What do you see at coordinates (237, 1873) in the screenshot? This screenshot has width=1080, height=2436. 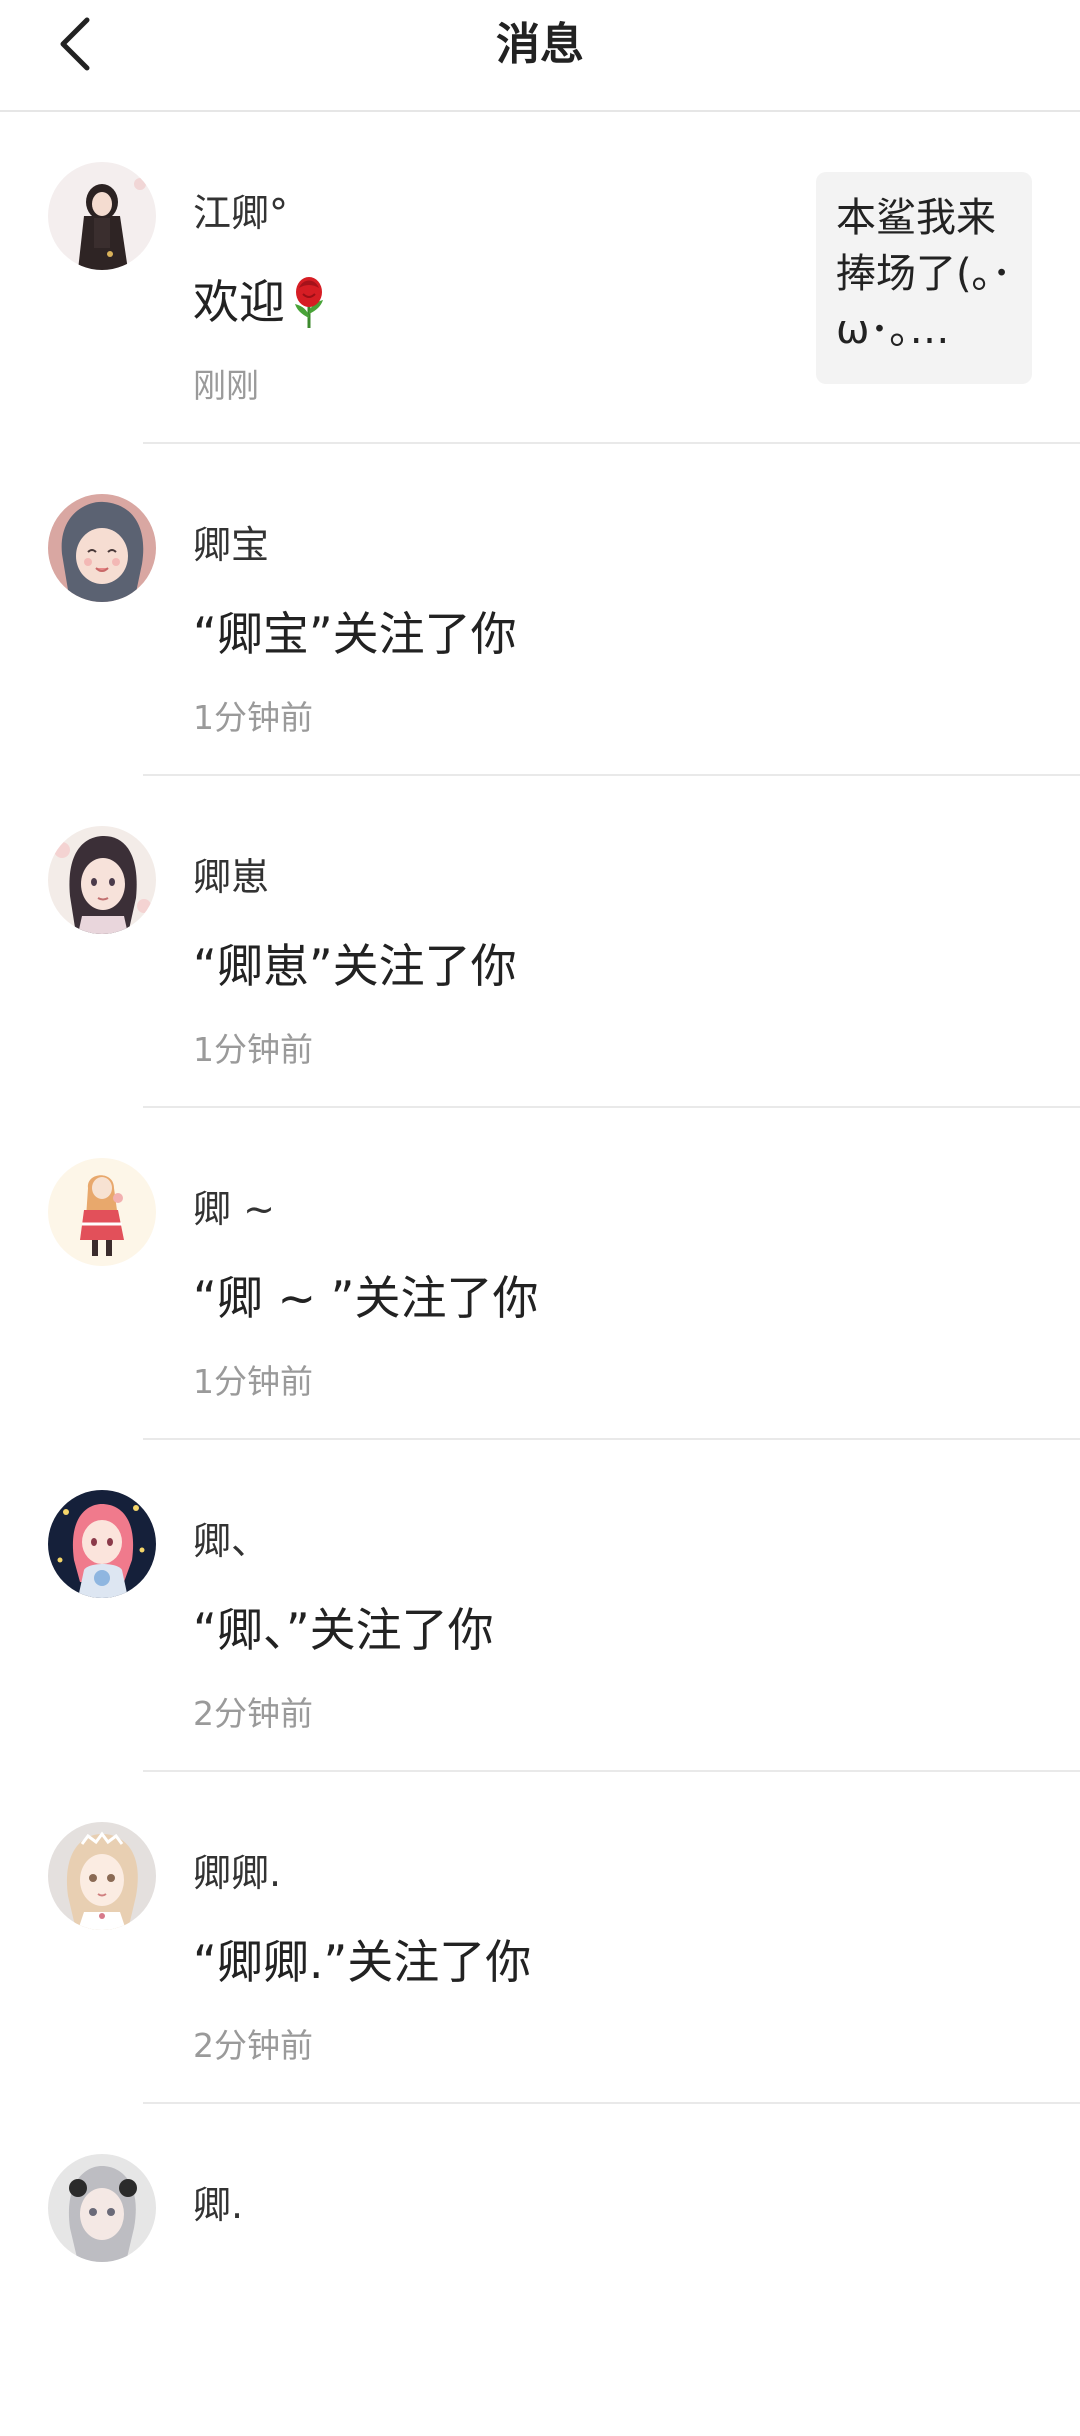 I see `notification-sender: 卿卿.` at bounding box center [237, 1873].